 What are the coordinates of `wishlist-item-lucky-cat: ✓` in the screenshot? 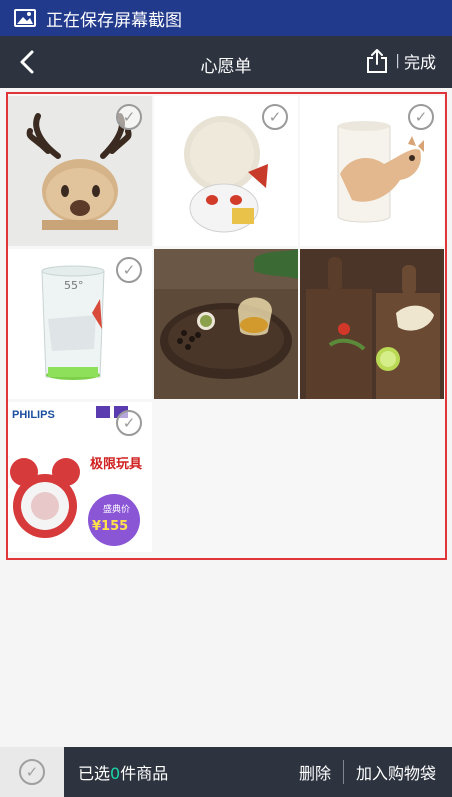 It's located at (226, 171).